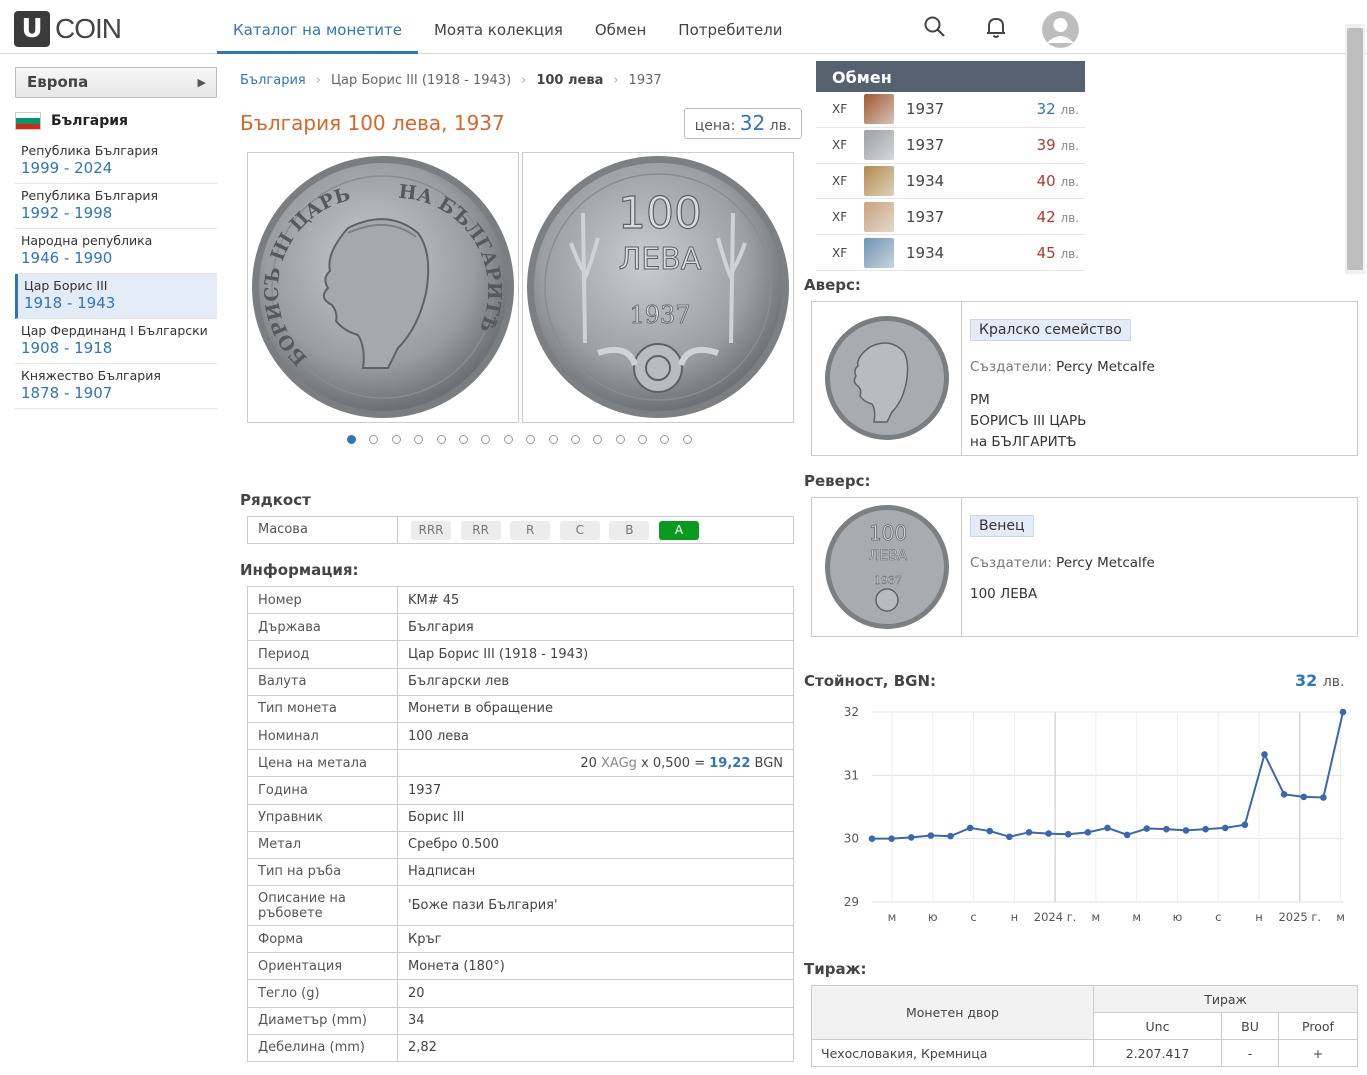  Describe the element at coordinates (887, 567) in the screenshot. I see `reverse-thumbnail: 100 ЛЕВА 1937` at that location.